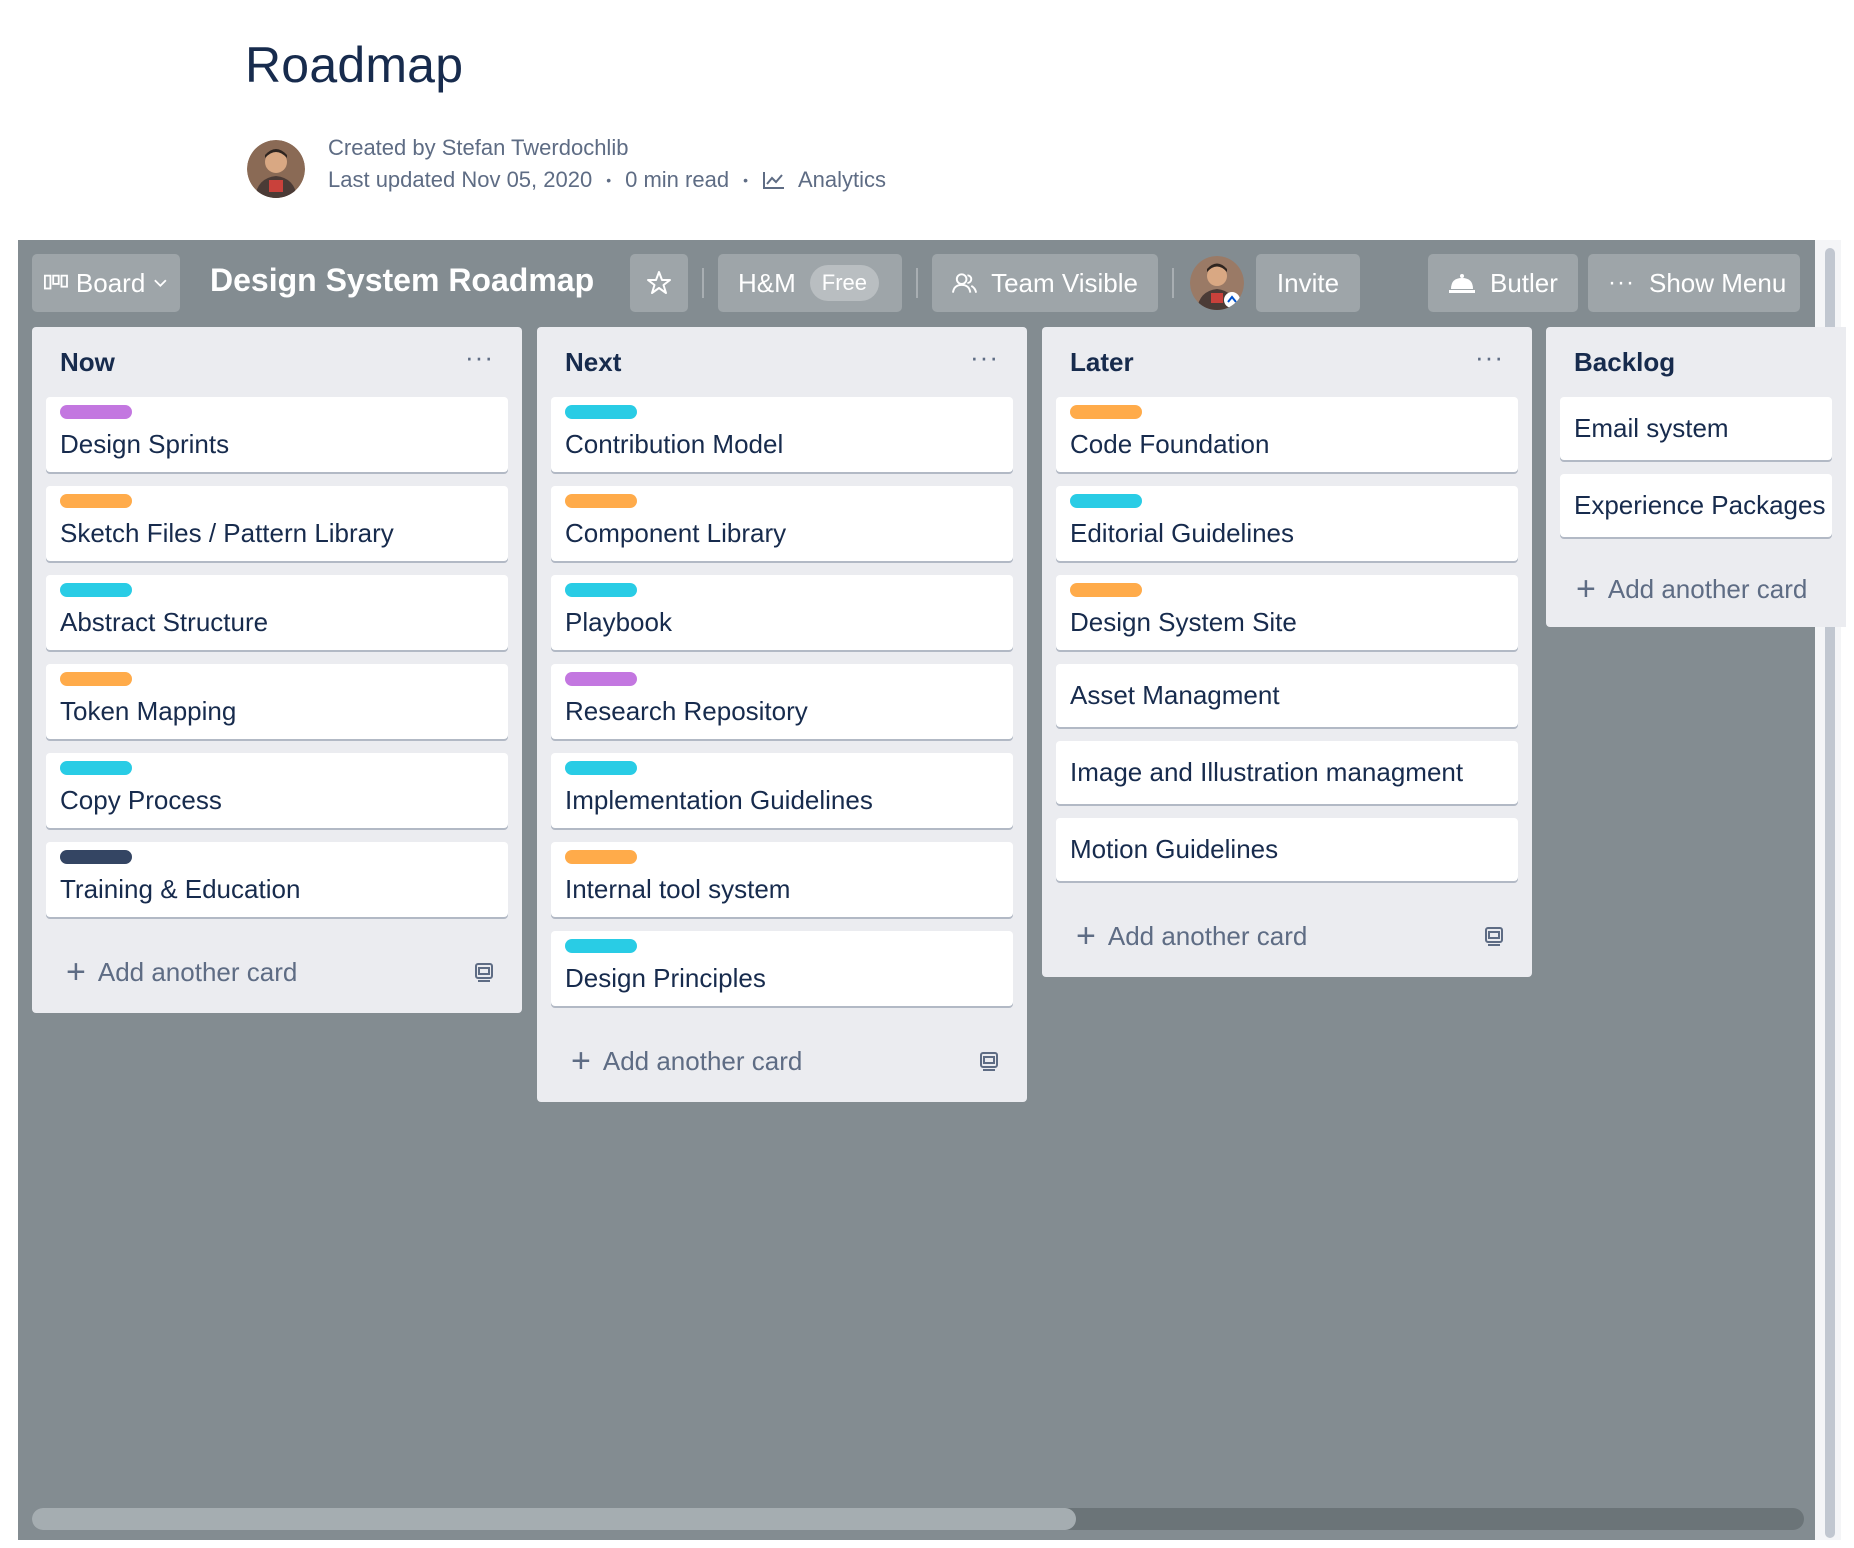 The image size is (1854, 1548). What do you see at coordinates (1621, 282) in the screenshot?
I see `more-icon: ···` at bounding box center [1621, 282].